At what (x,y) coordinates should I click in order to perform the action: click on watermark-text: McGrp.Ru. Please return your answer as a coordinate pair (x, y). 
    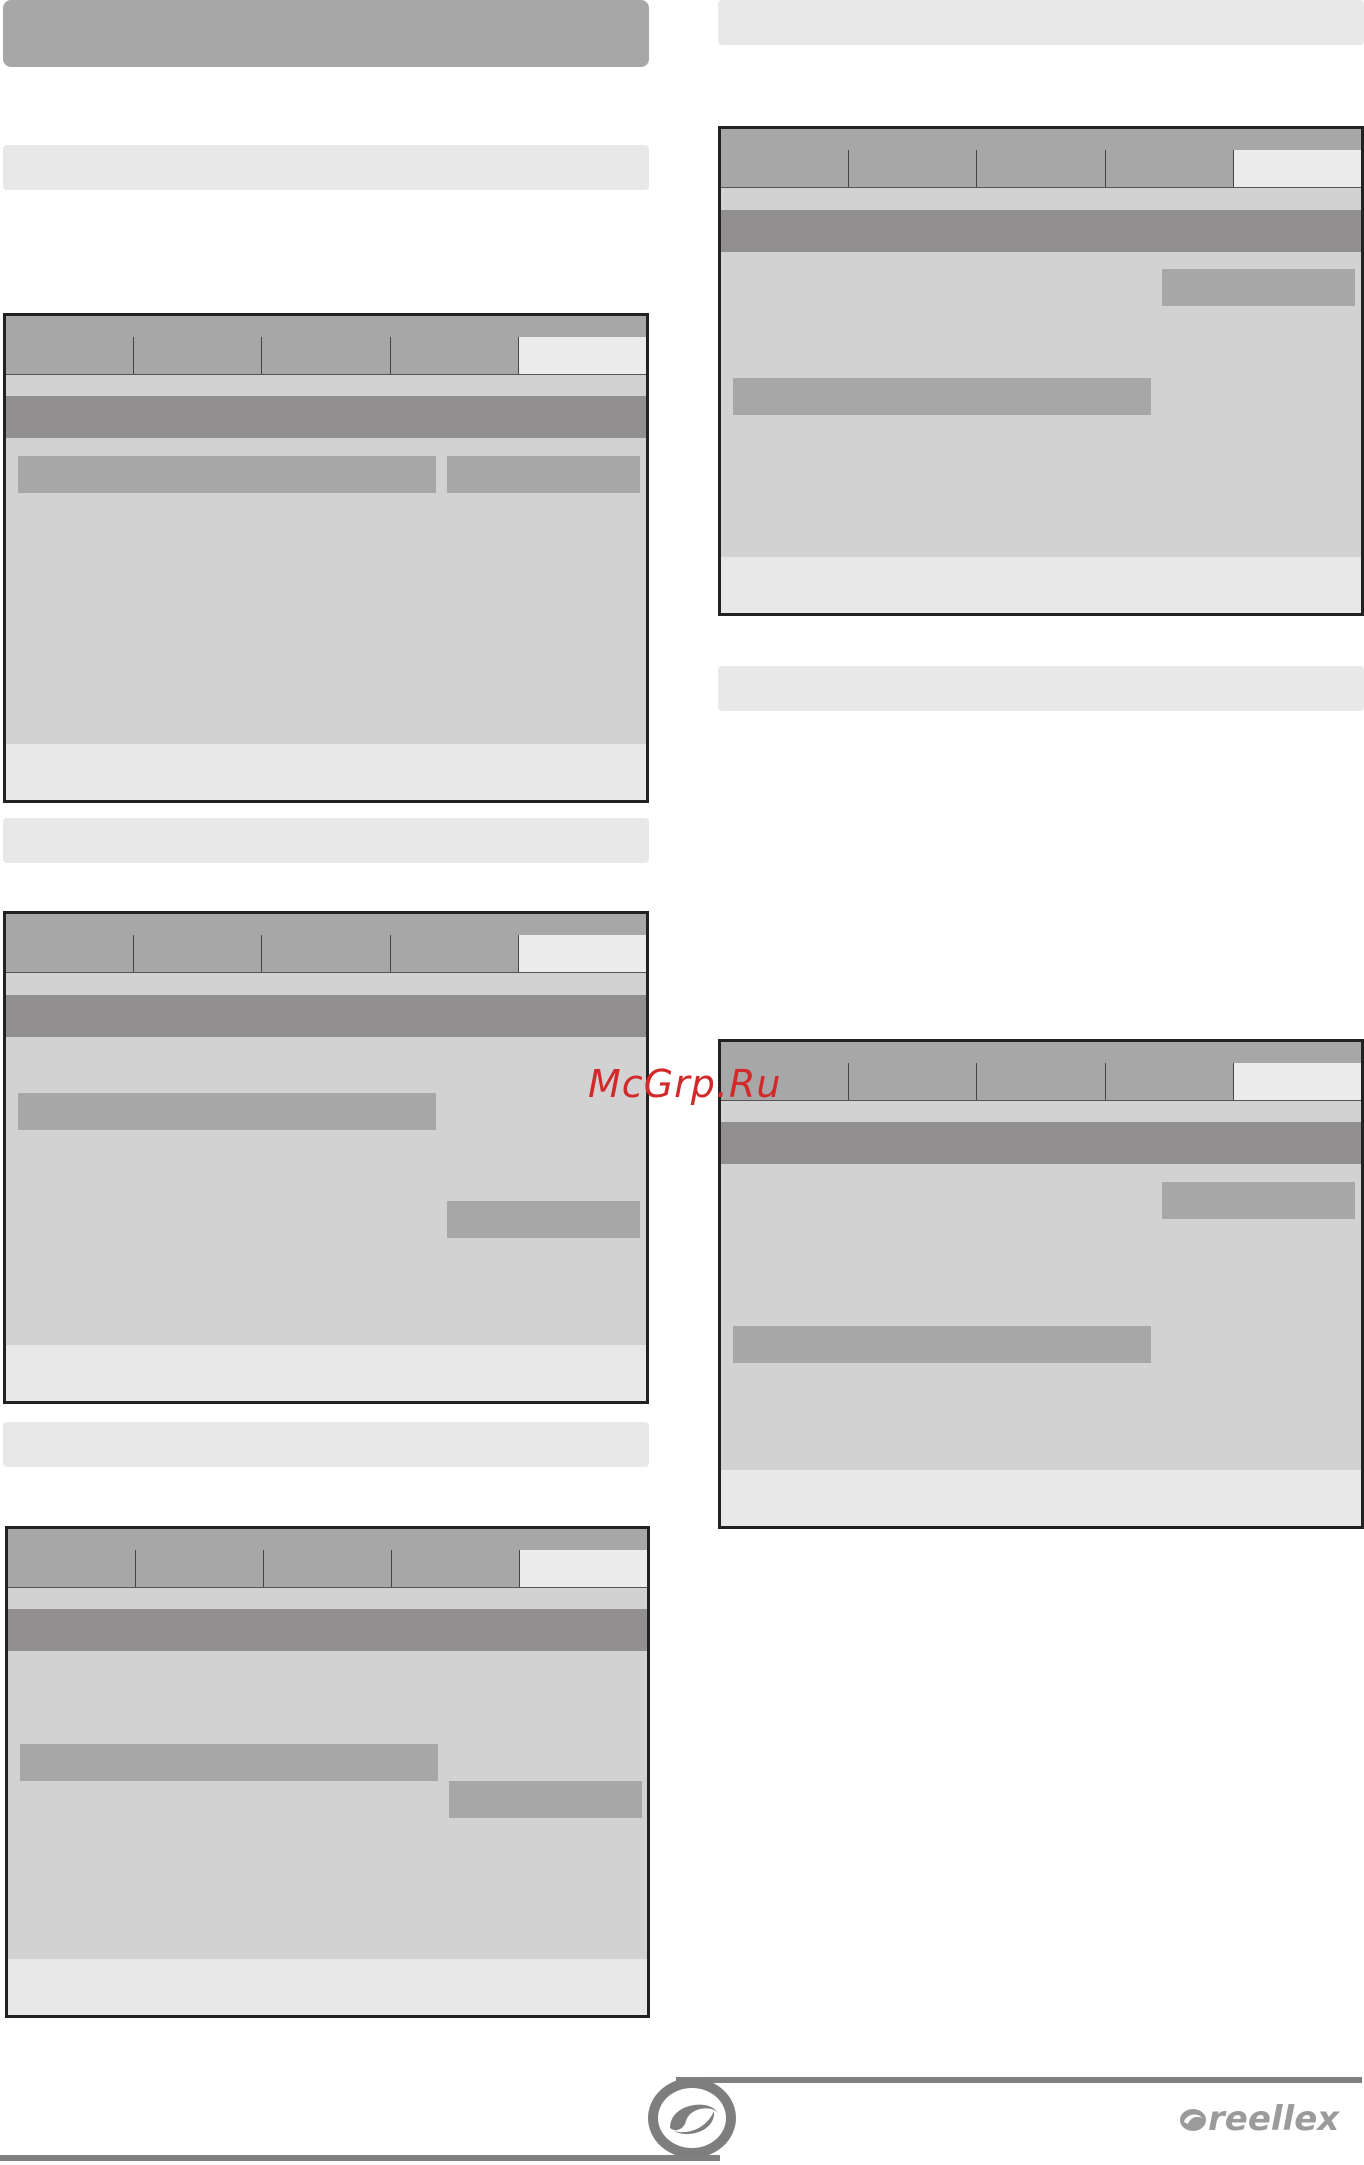
    Looking at the image, I should click on (685, 1084).